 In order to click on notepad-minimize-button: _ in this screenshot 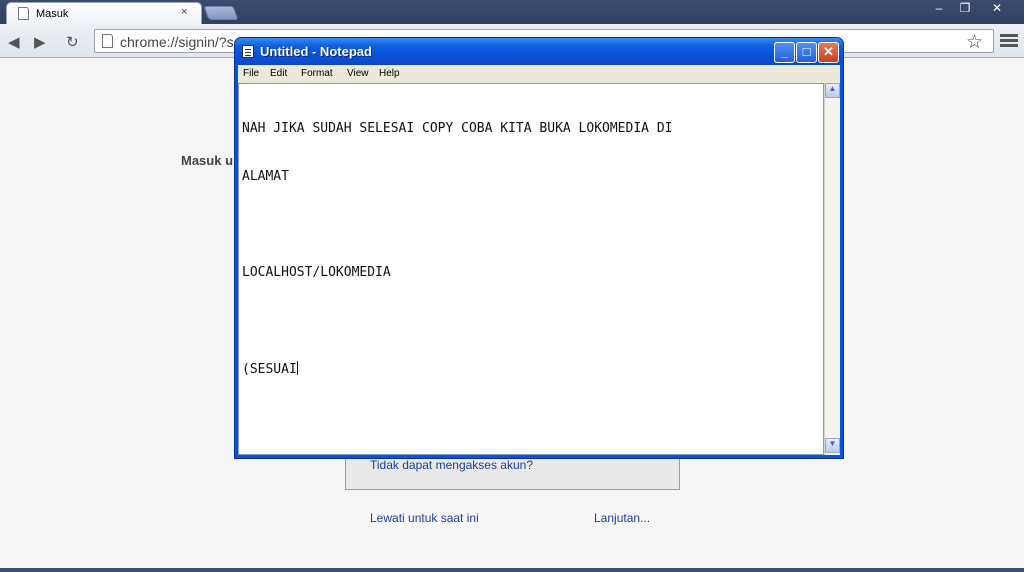, I will do `click(784, 52)`.